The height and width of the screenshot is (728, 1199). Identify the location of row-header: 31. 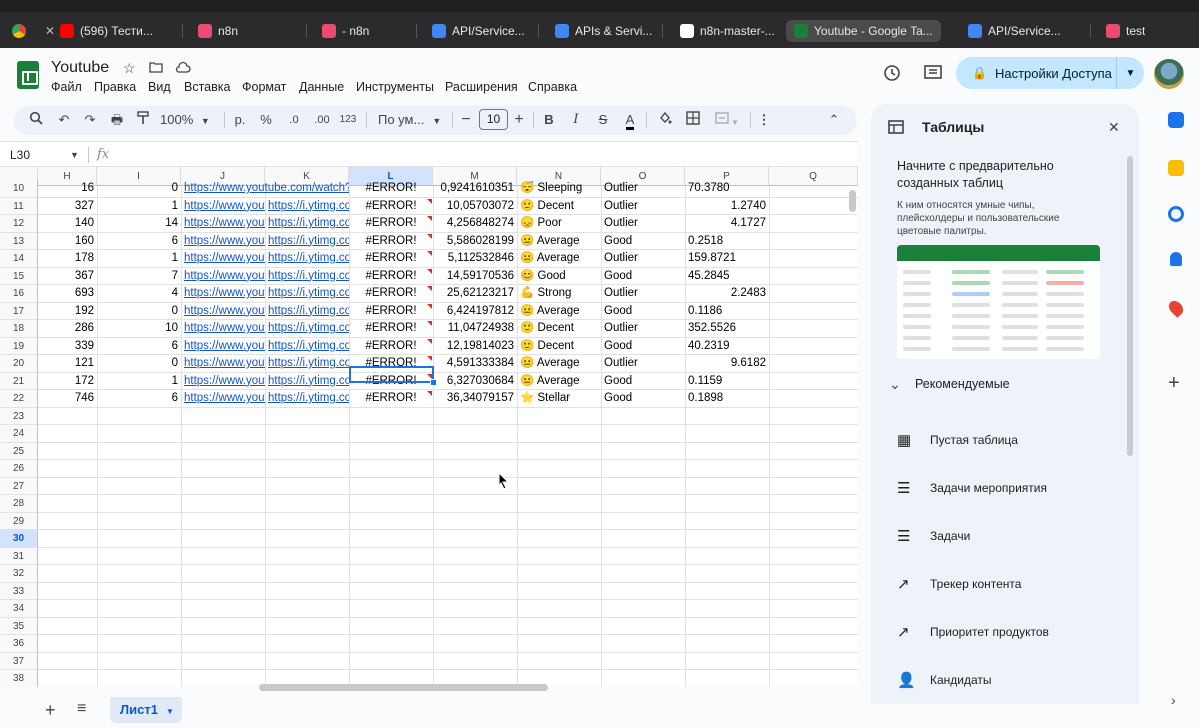
(19, 556).